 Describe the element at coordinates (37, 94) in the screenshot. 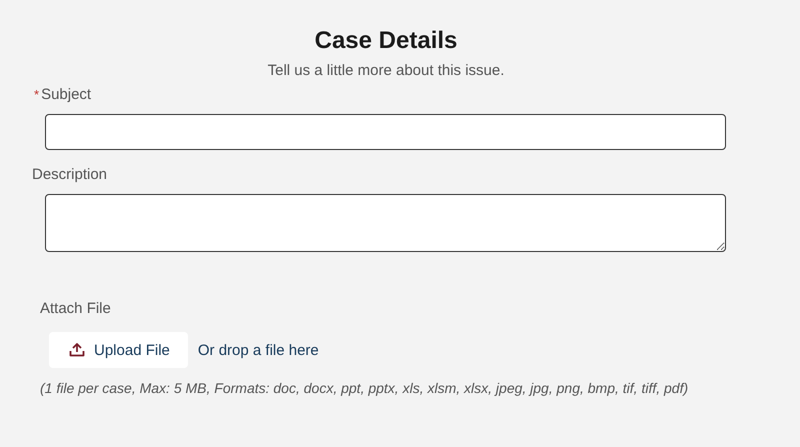

I see `required-mark: *` at that location.